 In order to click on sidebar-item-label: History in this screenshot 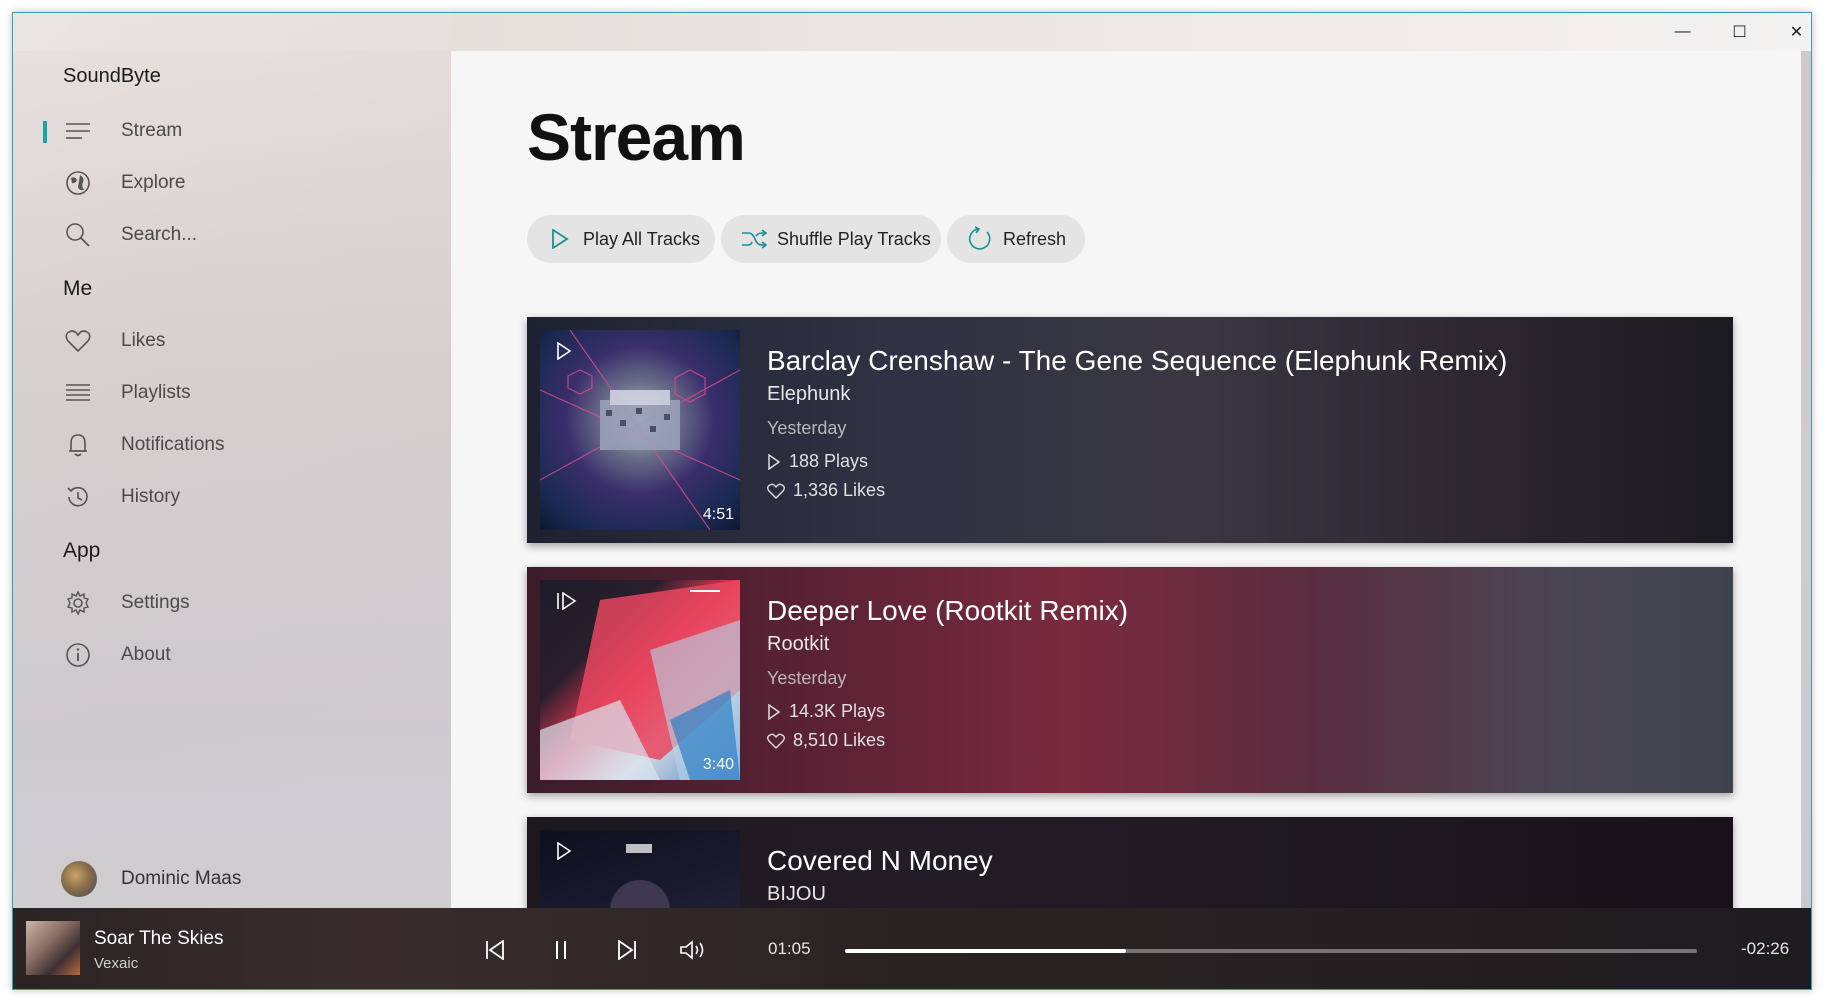, I will do `click(151, 496)`.